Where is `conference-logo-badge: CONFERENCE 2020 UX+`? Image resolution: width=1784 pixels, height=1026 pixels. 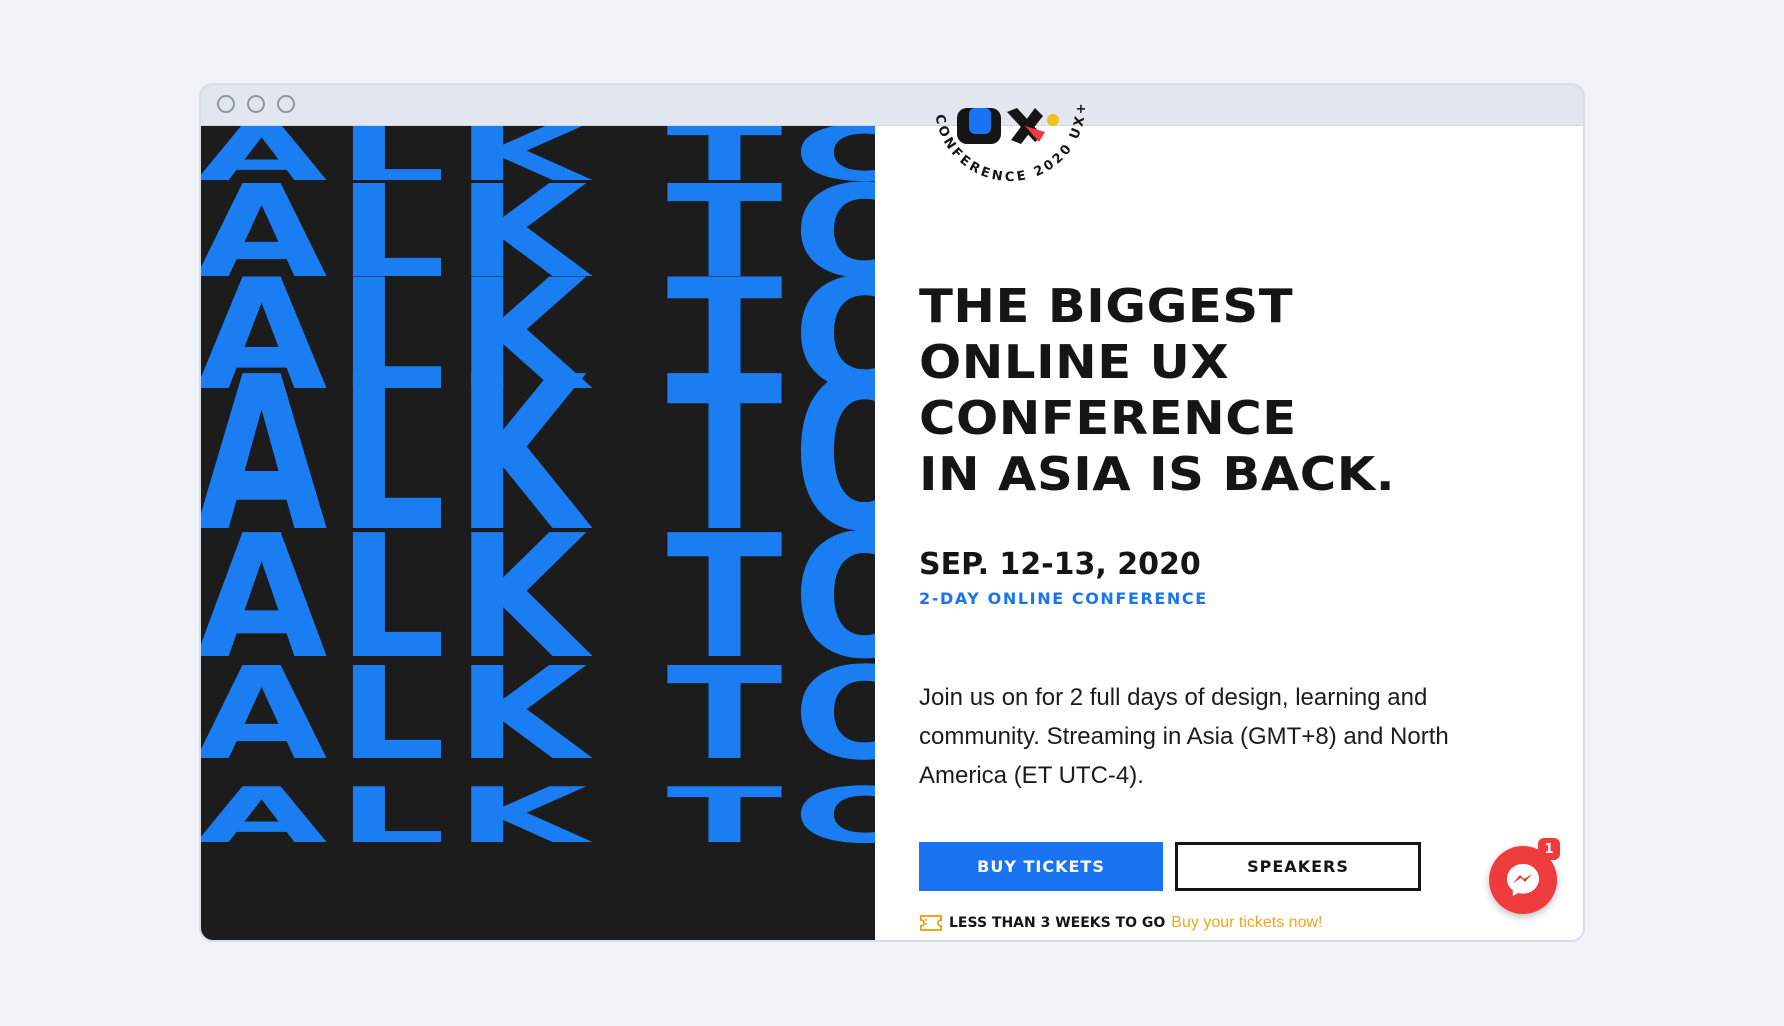
conference-logo-badge: CONFERENCE 2020 UX+ is located at coordinates (1008, 142).